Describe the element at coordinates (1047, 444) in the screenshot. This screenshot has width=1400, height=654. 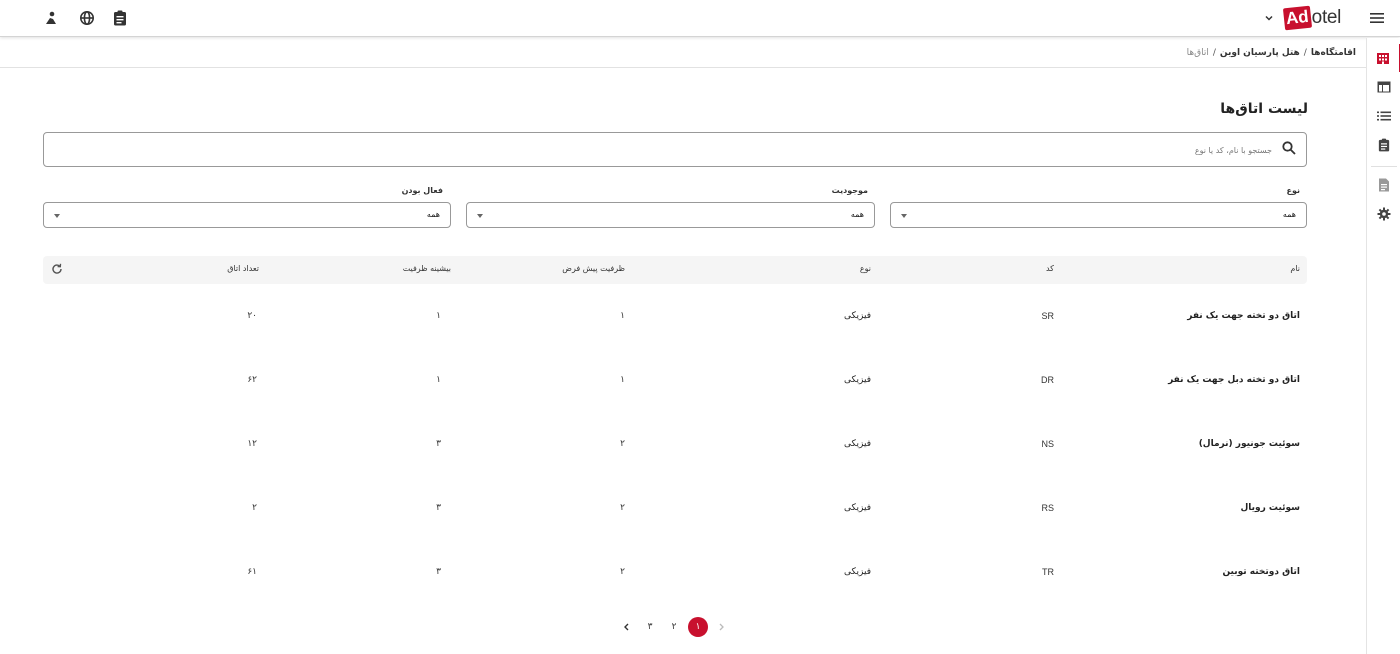
I see `cell-code: NS` at that location.